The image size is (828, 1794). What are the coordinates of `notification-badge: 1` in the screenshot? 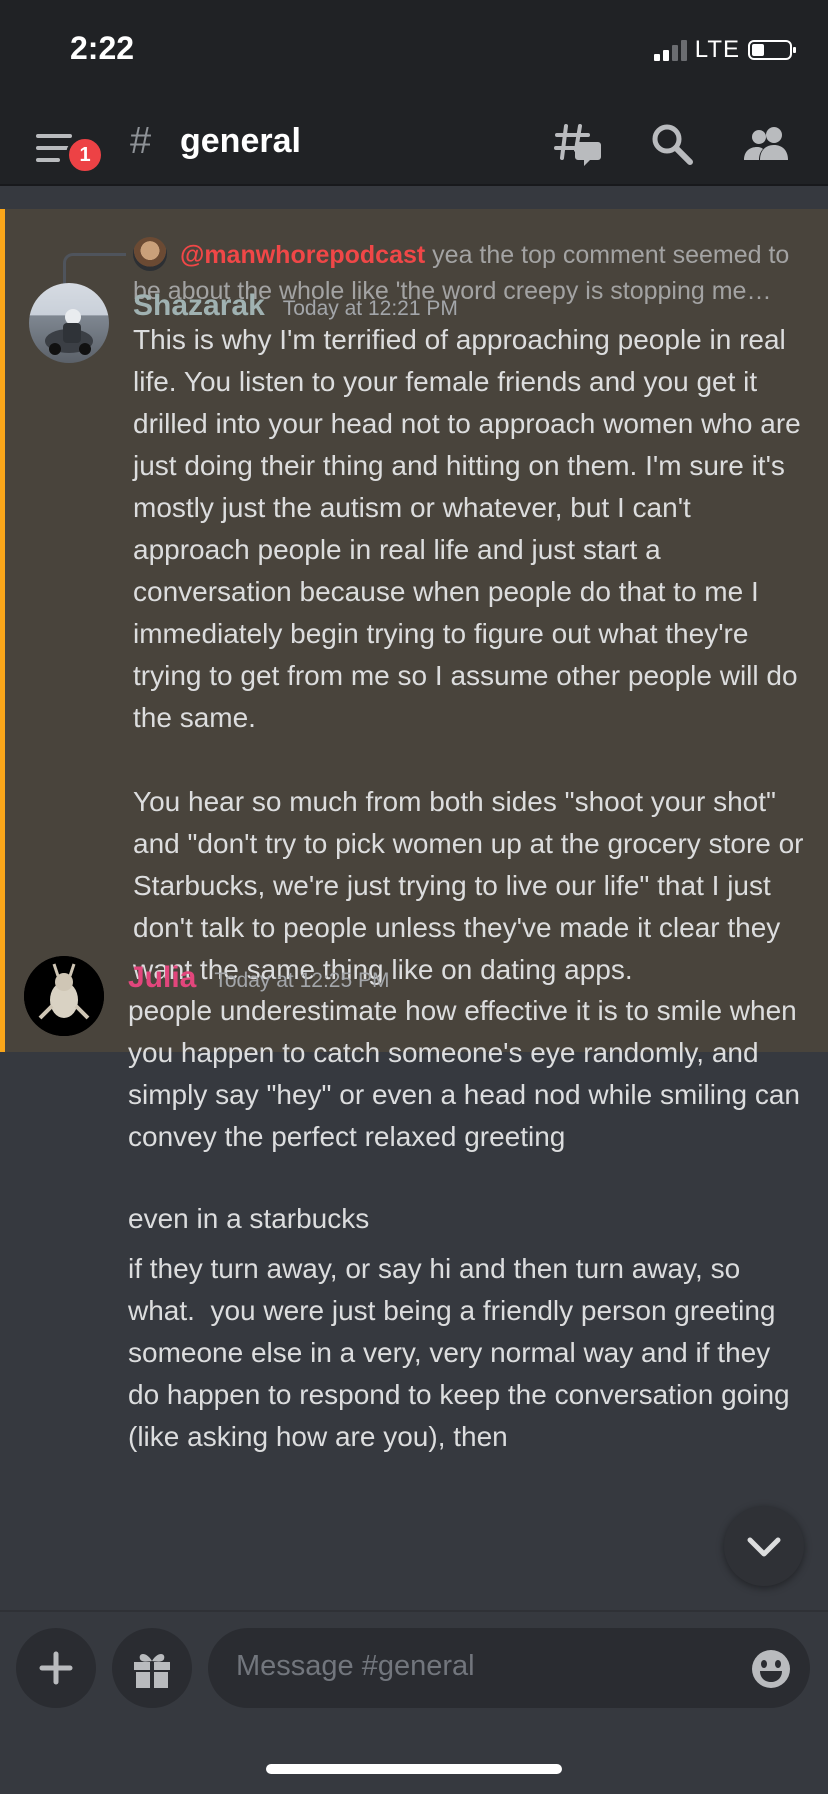 It's located at (85, 155).